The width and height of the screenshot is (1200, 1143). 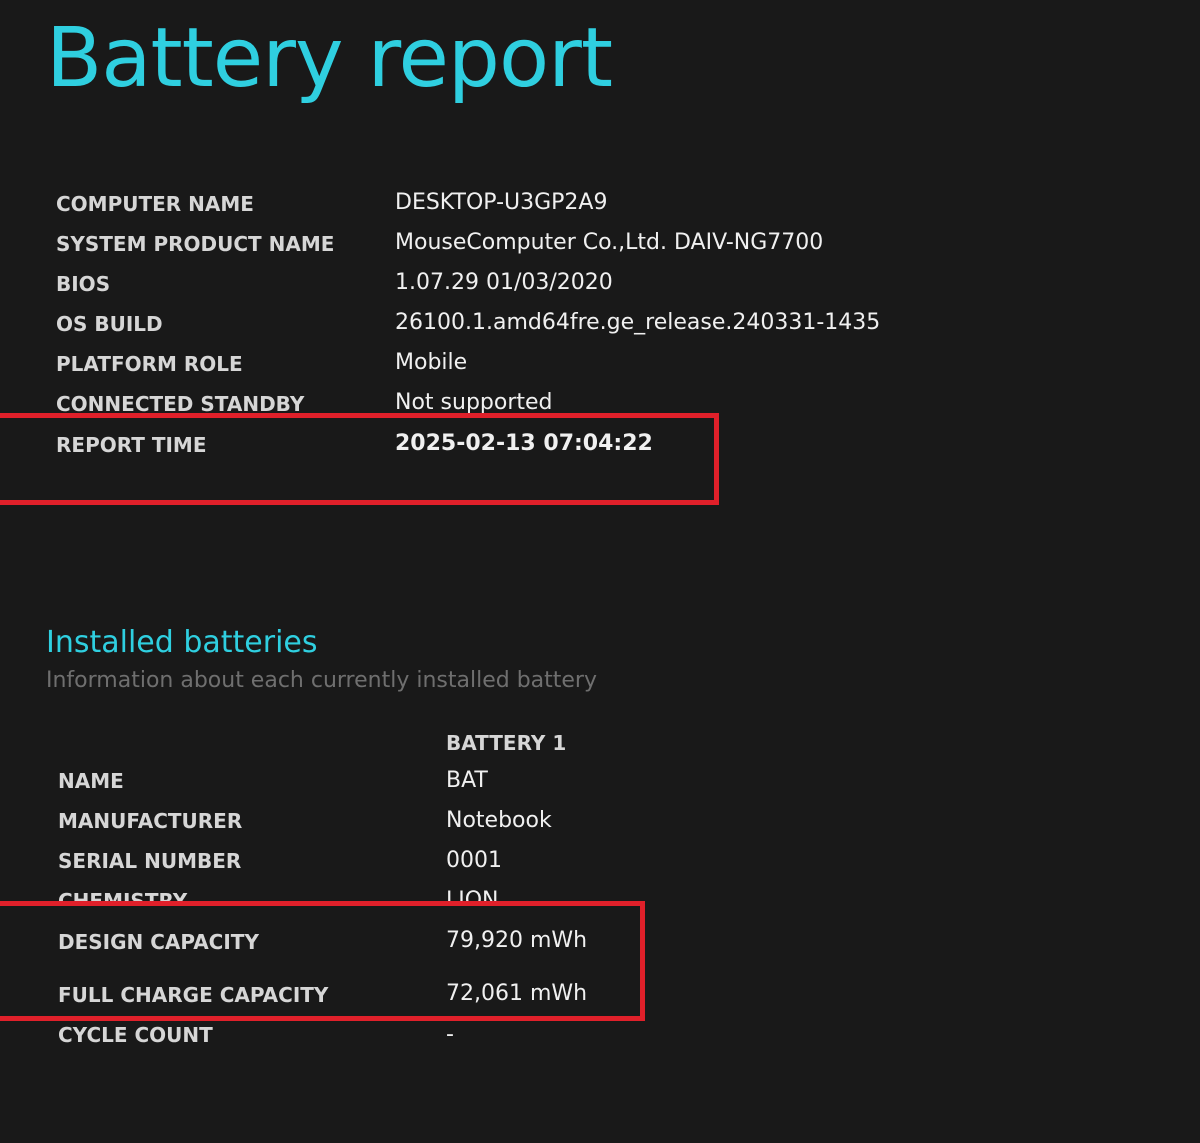 I want to click on serial-number-value: 0001, so click(x=474, y=860).